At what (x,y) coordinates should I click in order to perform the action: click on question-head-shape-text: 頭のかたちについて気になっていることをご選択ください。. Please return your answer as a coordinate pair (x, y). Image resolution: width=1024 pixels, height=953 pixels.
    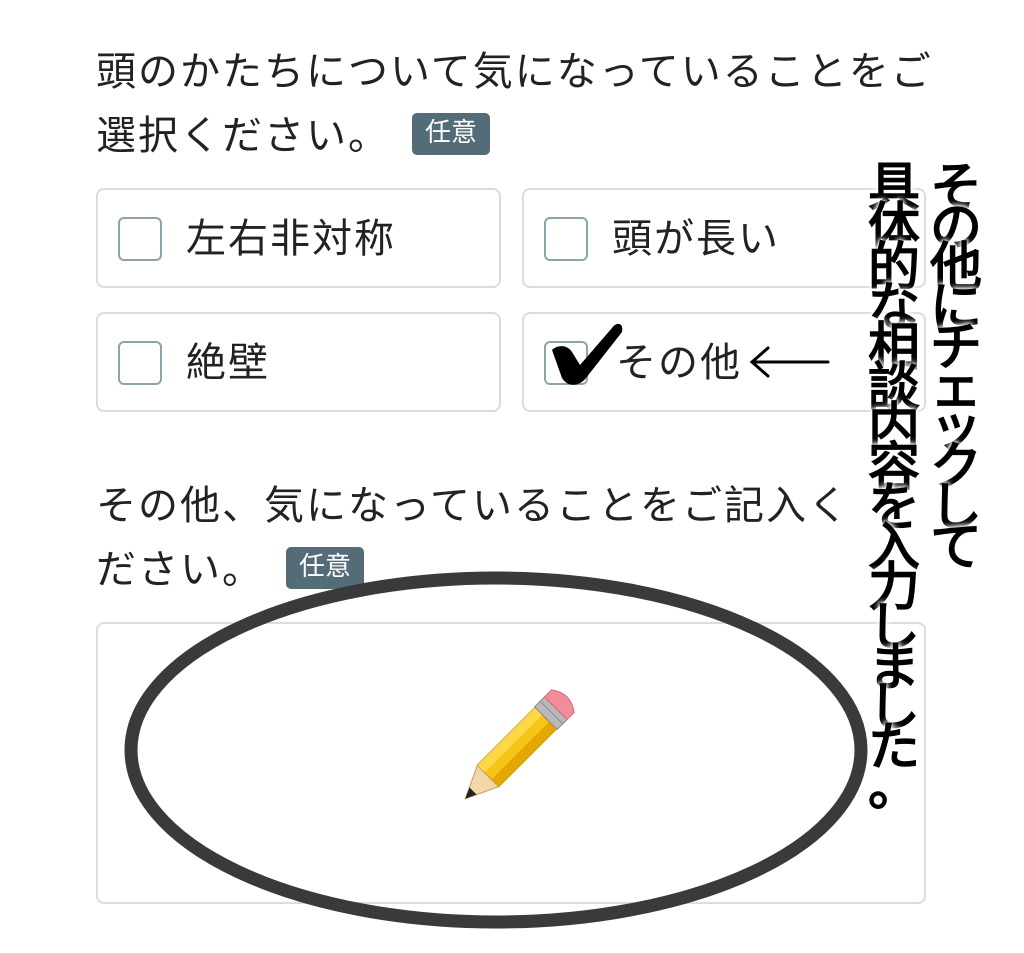
    Looking at the image, I should click on (514, 104).